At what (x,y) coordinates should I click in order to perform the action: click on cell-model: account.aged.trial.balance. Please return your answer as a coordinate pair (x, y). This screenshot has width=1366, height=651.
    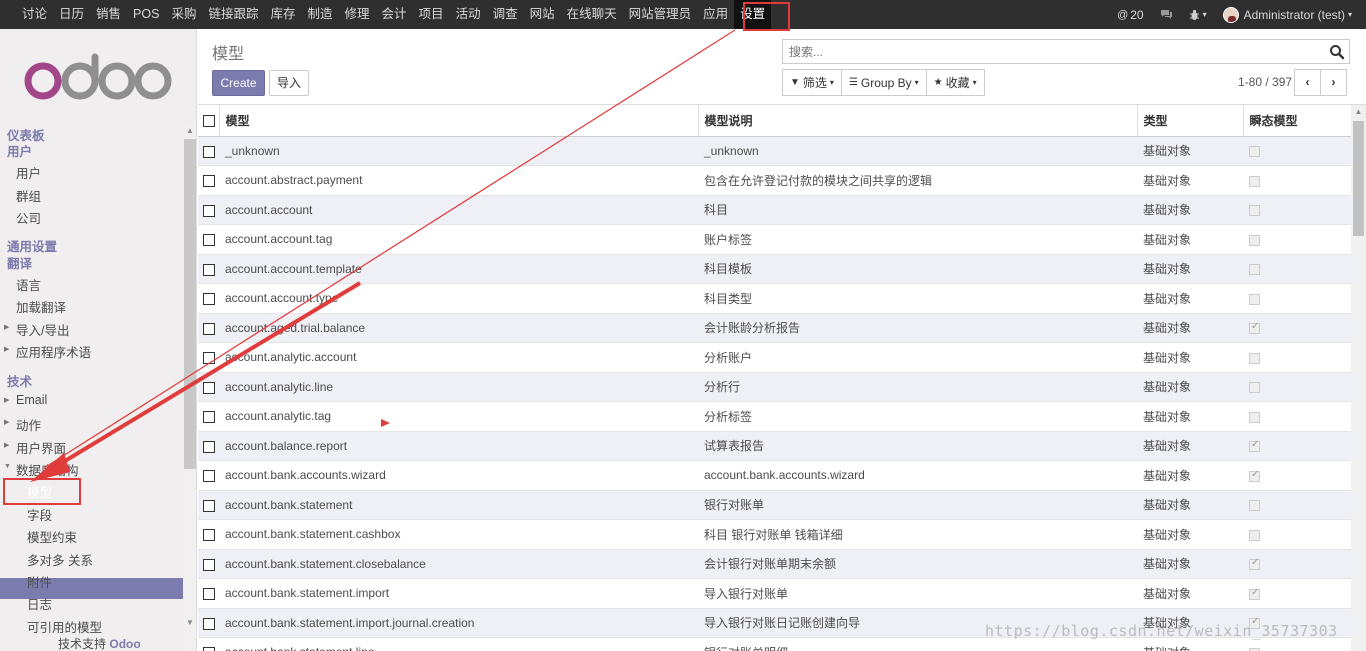
    Looking at the image, I should click on (458, 328).